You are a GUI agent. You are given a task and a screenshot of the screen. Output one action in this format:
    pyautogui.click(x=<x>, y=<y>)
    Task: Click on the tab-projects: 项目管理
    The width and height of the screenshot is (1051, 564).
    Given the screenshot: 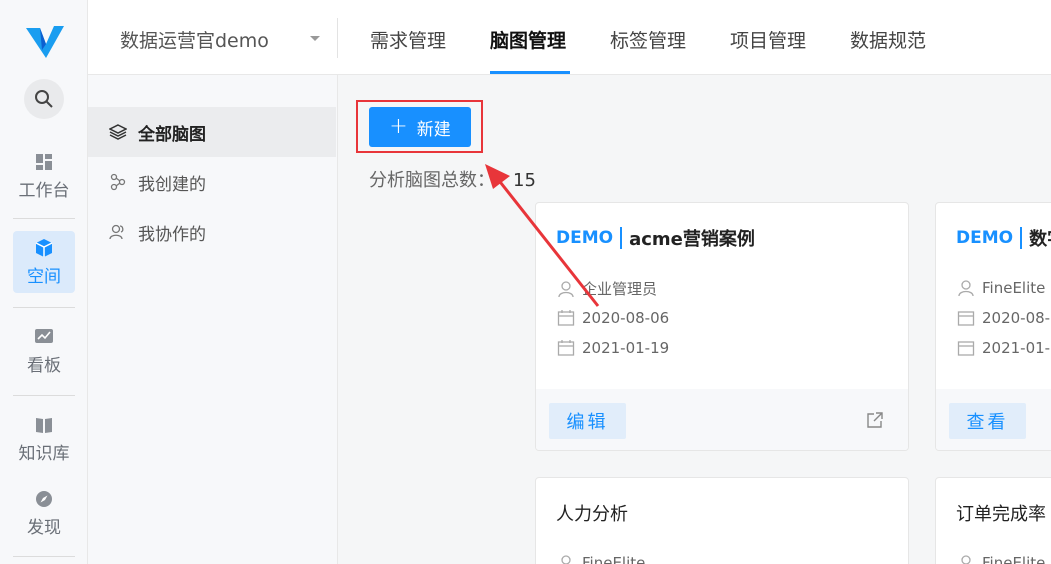 What is the action you would take?
    pyautogui.click(x=768, y=39)
    